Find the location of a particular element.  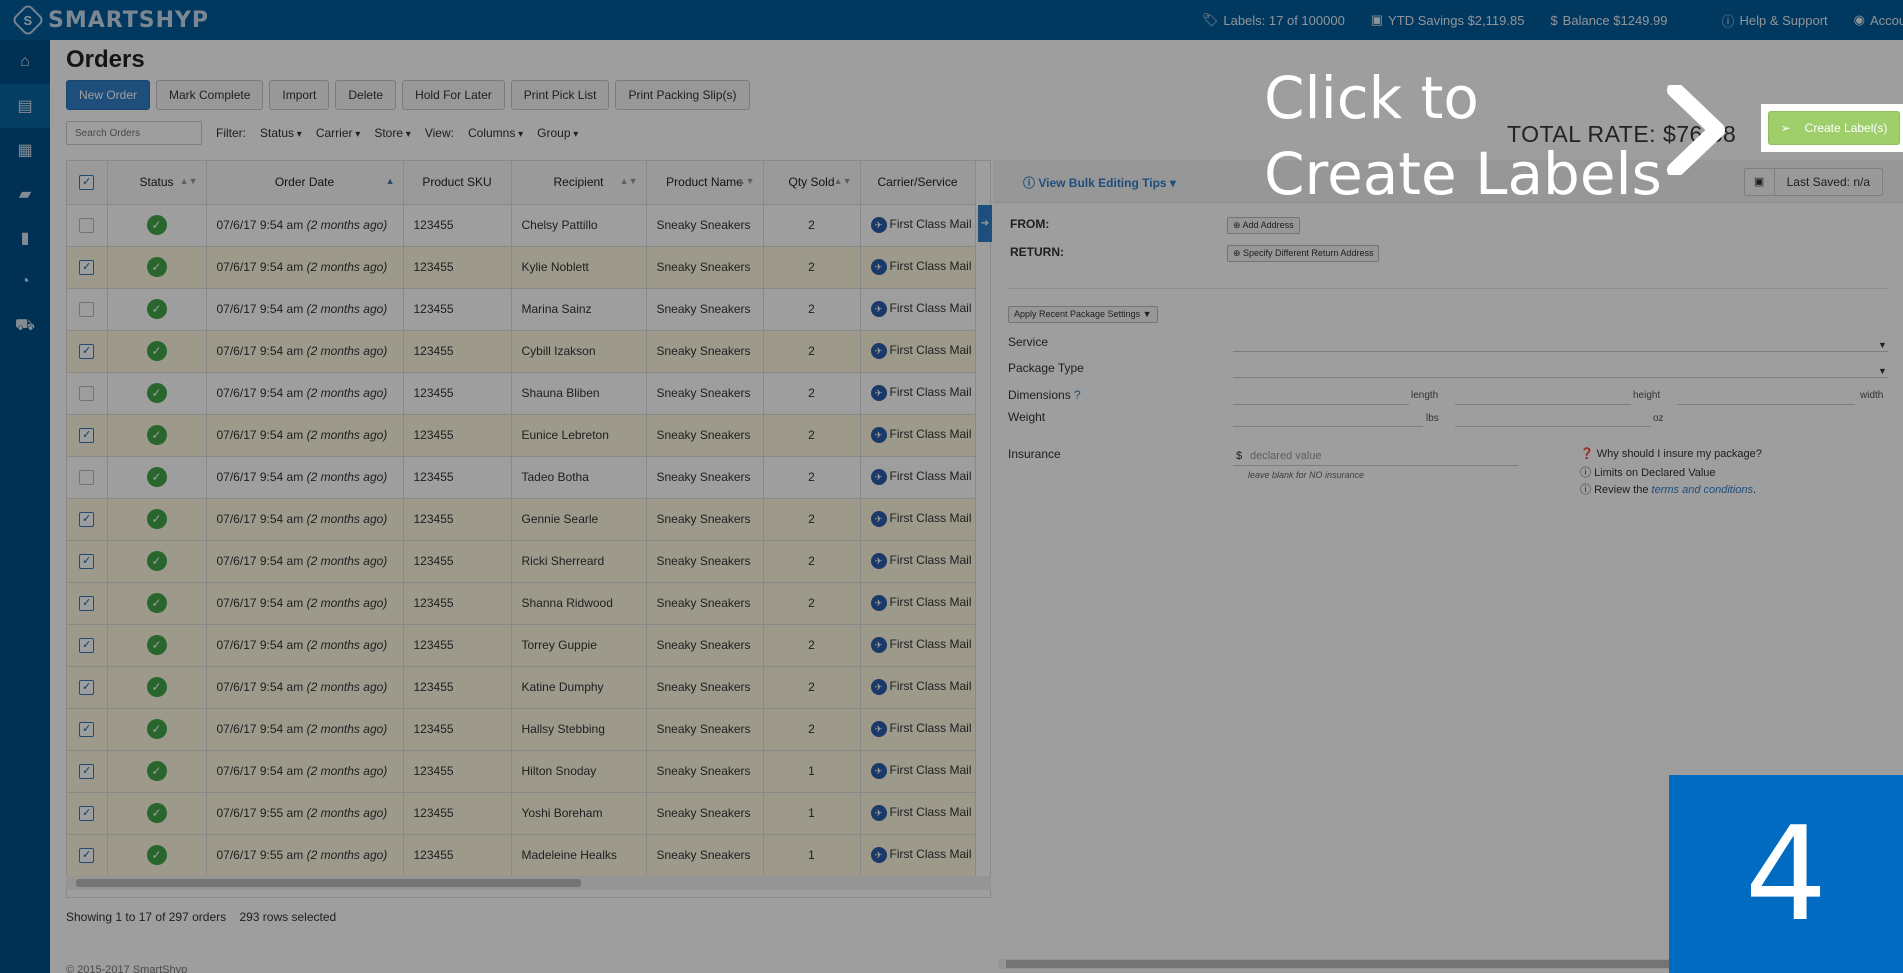

create-labels-highlight: ➢ Create Label(s) is located at coordinates (1832, 128).